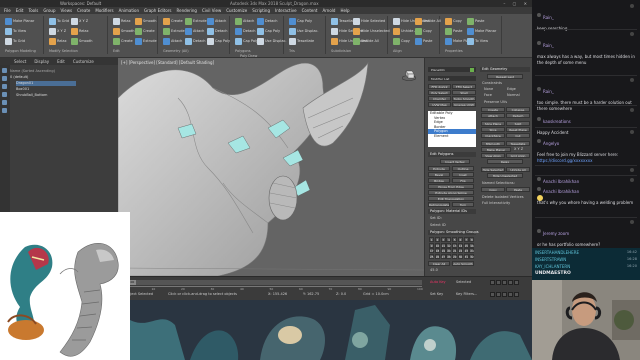 Image resolution: width=640 pixels, height=360 pixels. What do you see at coordinates (466, 245) in the screenshot?
I see `smoothing-group-button: 15` at bounding box center [466, 245].